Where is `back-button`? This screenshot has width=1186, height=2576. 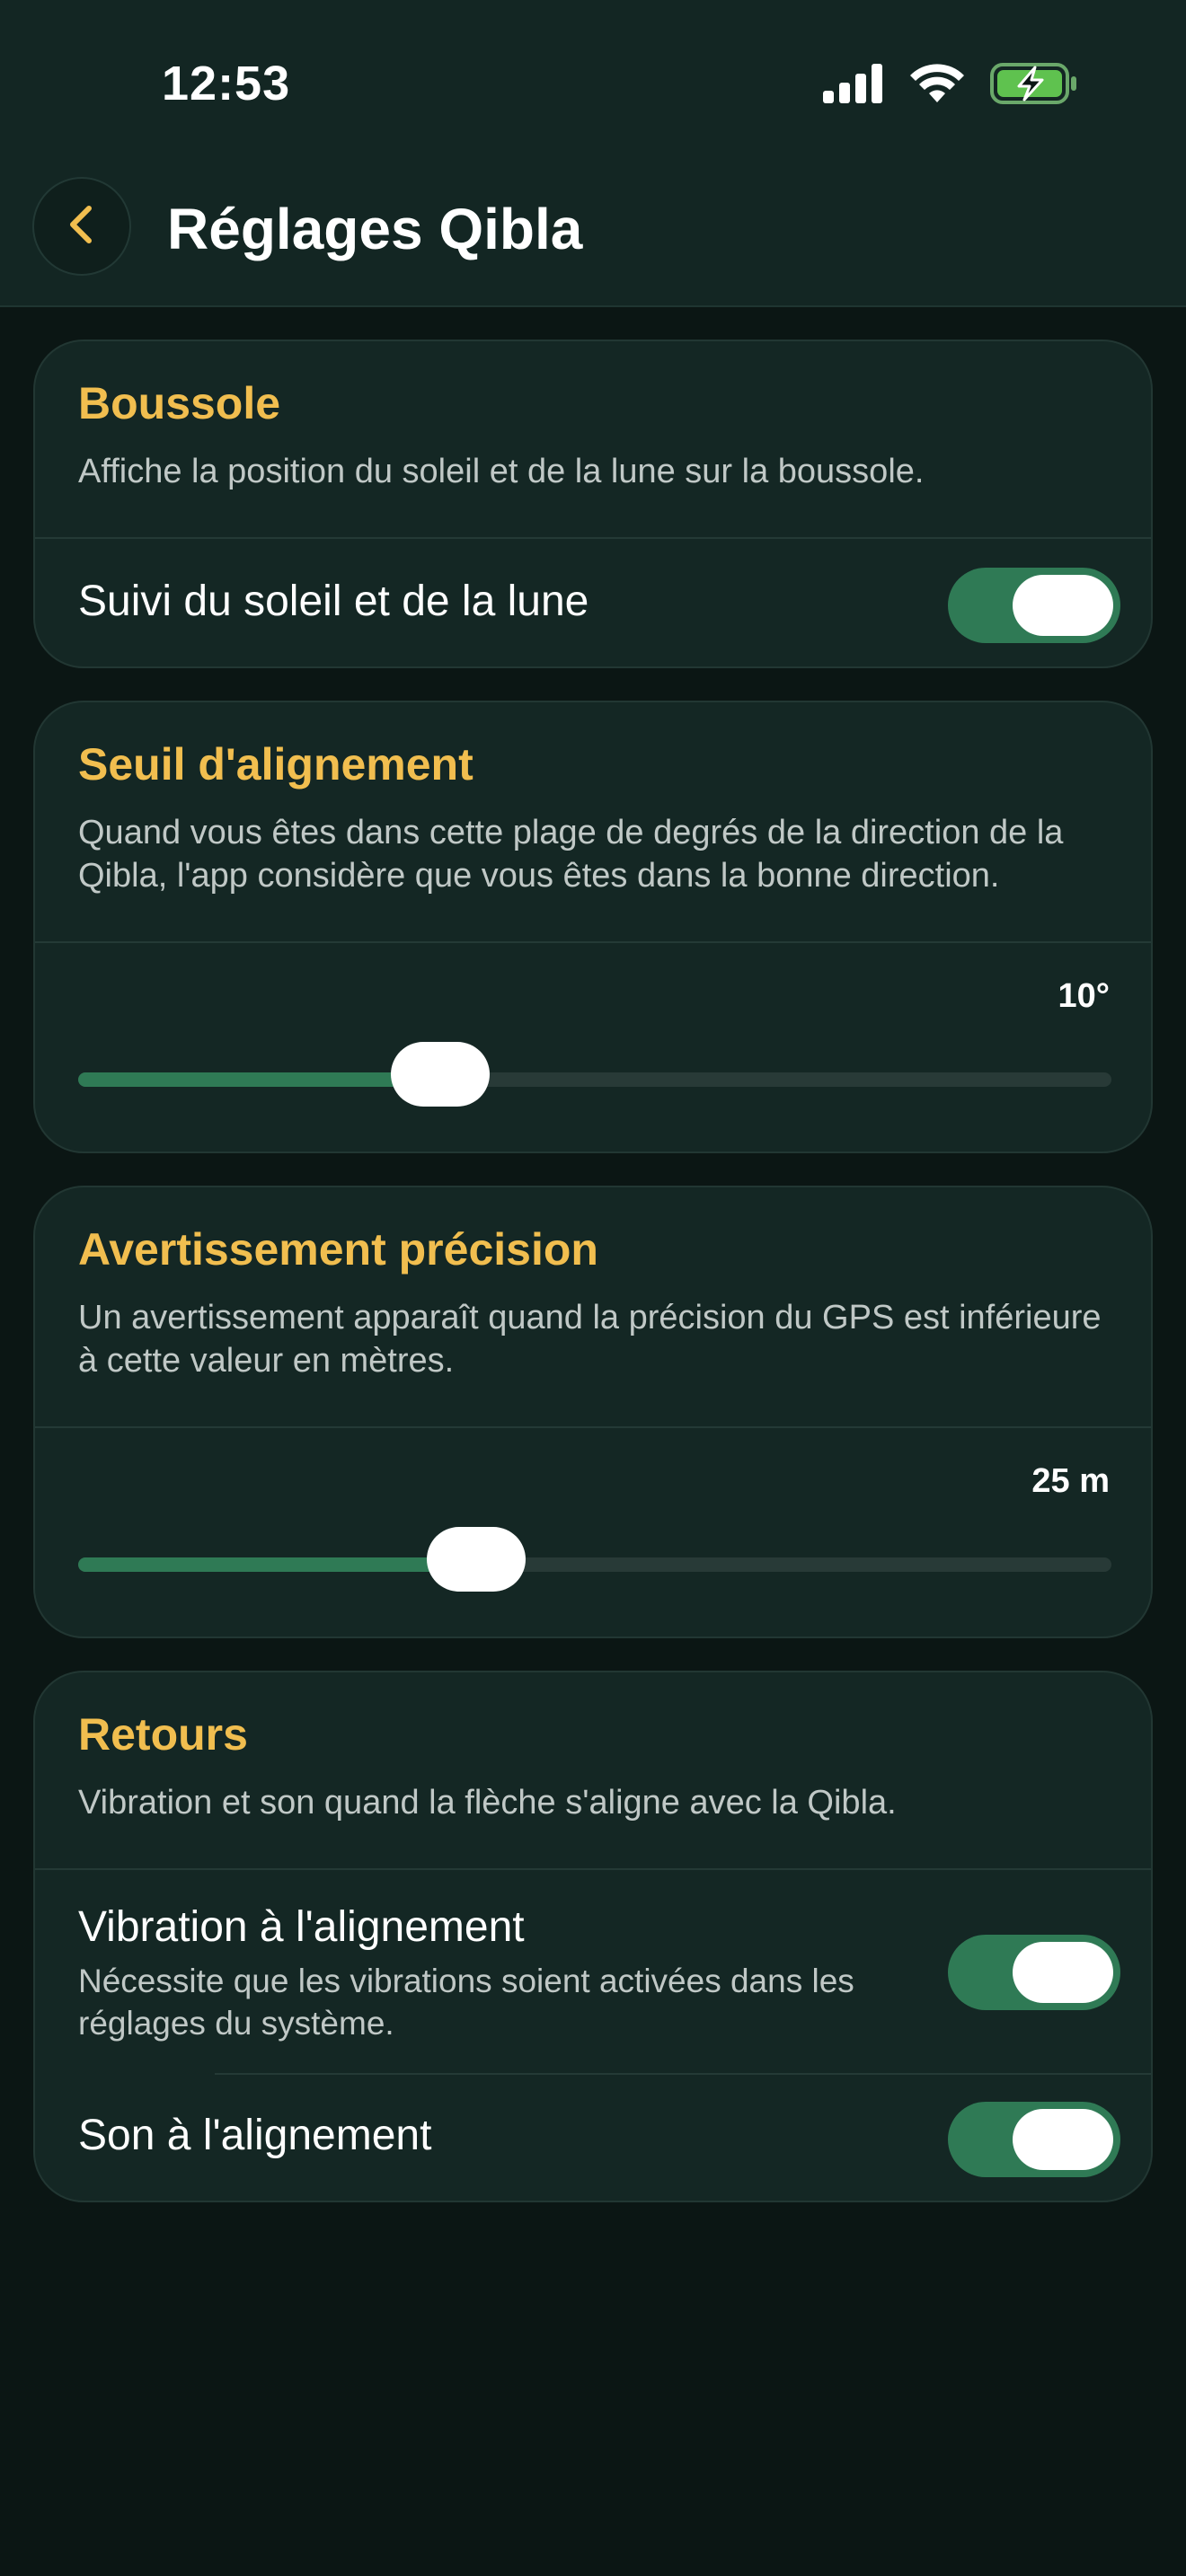 back-button is located at coordinates (81, 226).